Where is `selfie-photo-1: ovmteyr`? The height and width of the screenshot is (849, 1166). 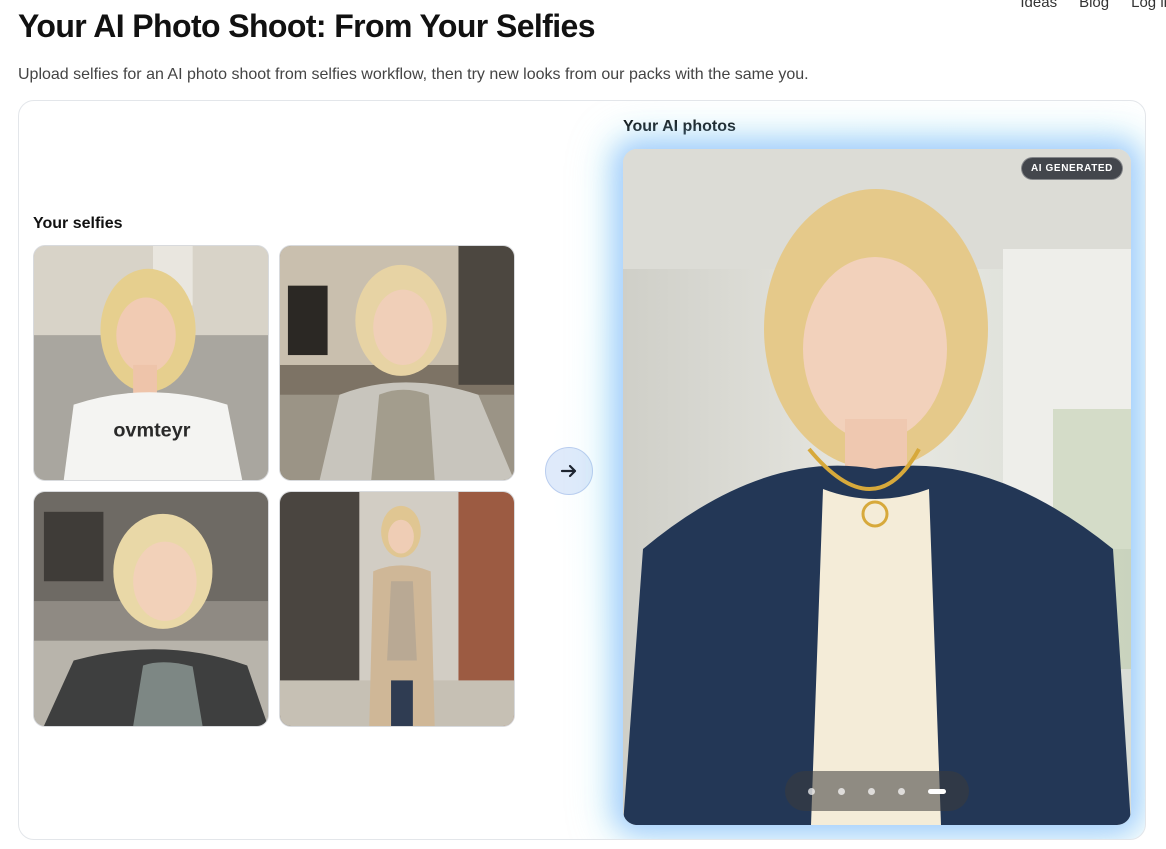
selfie-photo-1: ovmteyr is located at coordinates (151, 363).